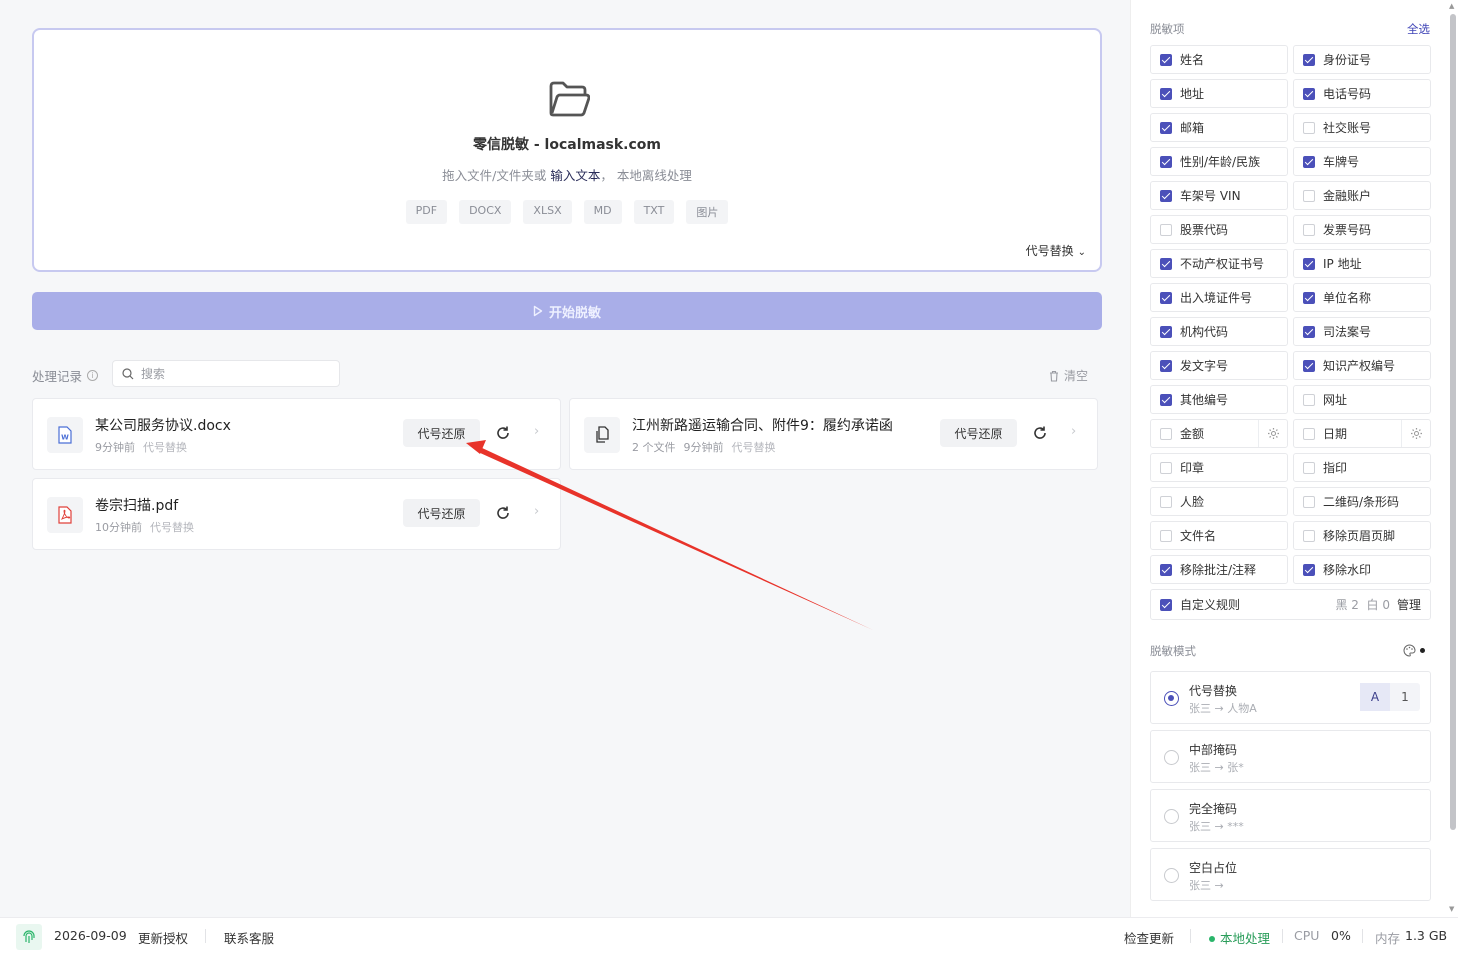 This screenshot has height=953, width=1458. Describe the element at coordinates (1362, 501) in the screenshot. I see `option-item: 二维码/条形码` at that location.